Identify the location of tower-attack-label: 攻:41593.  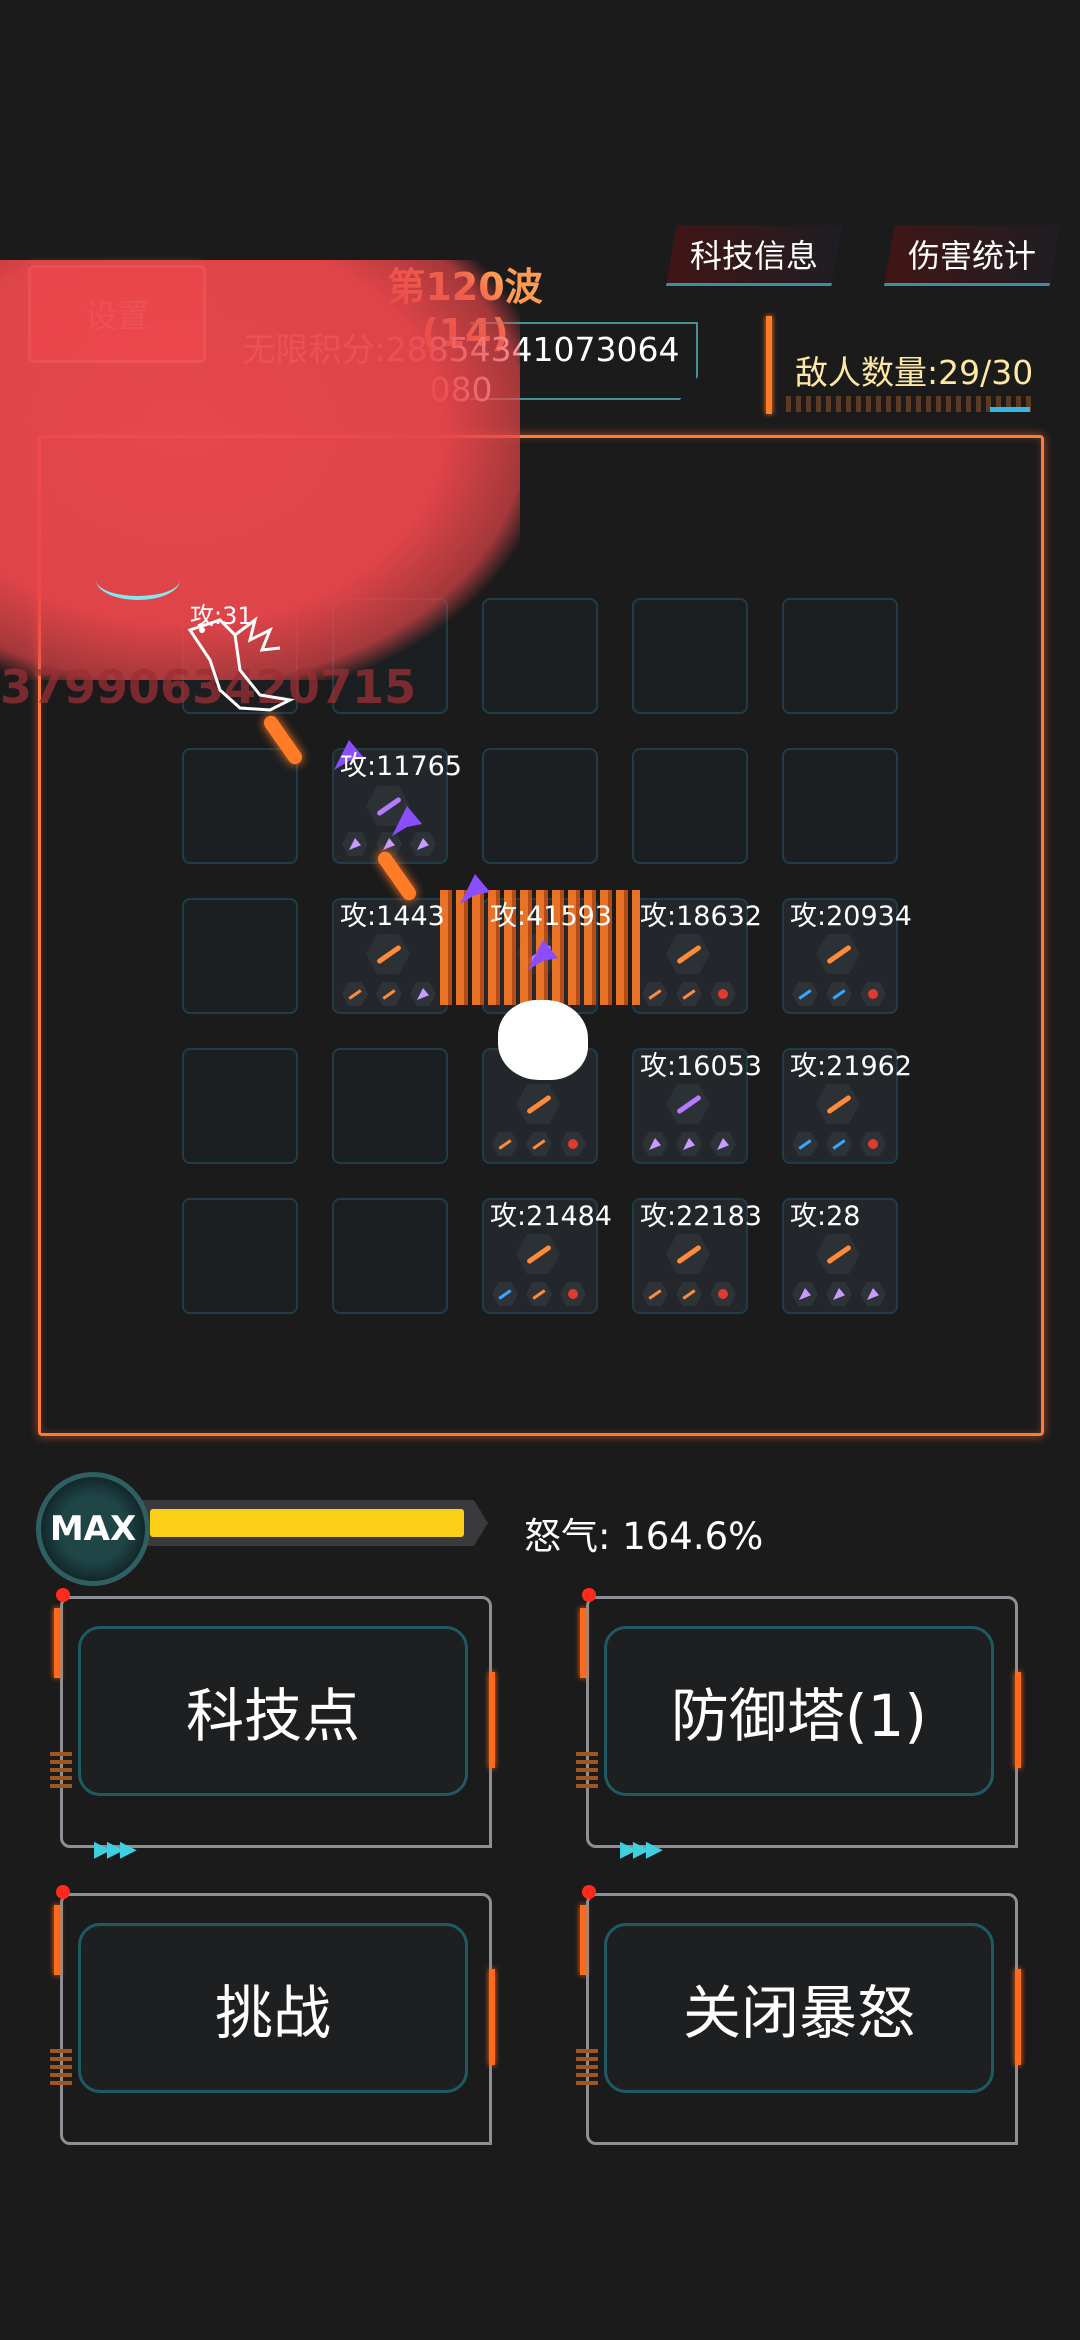
(551, 916).